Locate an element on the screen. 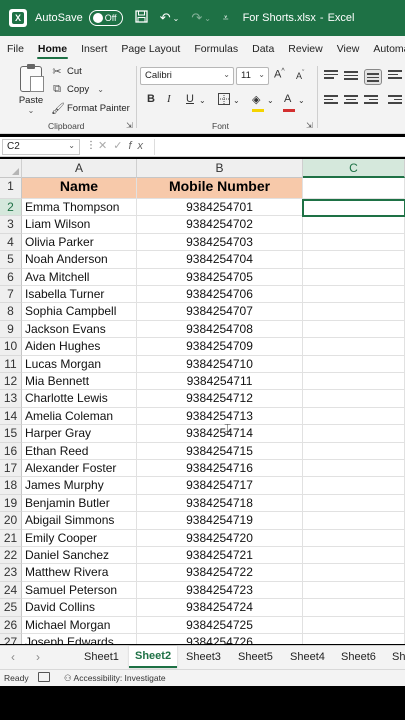 Image resolution: width=405 pixels, height=720 pixels. sheet-tab-sheet5: Sheet5 is located at coordinates (255, 657).